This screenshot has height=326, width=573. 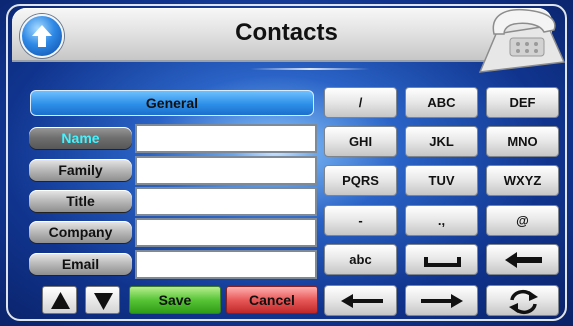 I want to click on space-bar-icon, so click(x=442, y=262).